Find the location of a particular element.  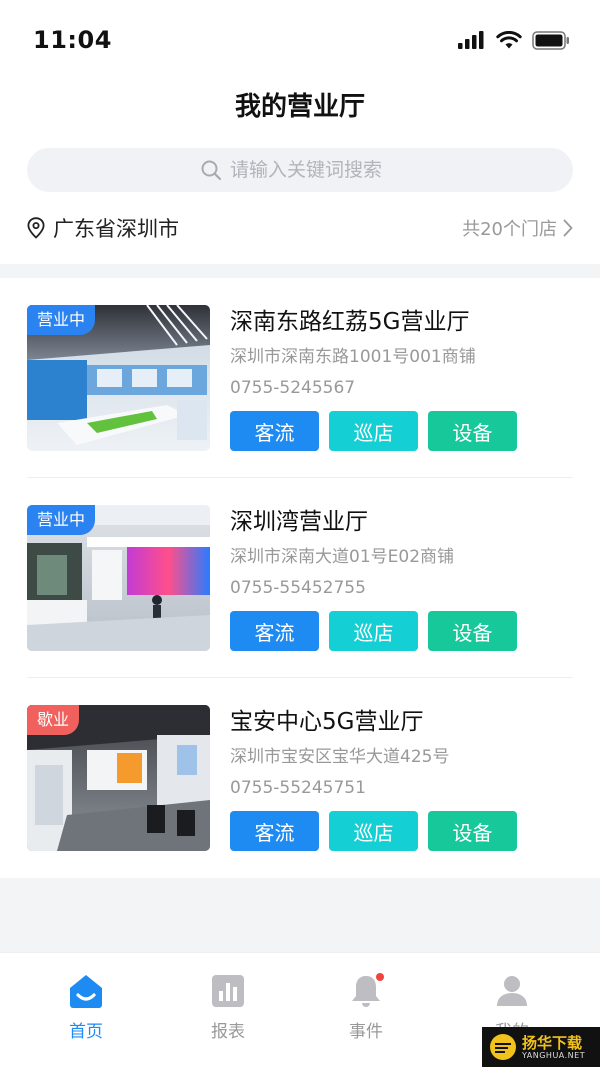

store-info: 深圳湾营业厅 深圳市深南大道01号E02商铺 0755-55452755 is located at coordinates (401, 552).